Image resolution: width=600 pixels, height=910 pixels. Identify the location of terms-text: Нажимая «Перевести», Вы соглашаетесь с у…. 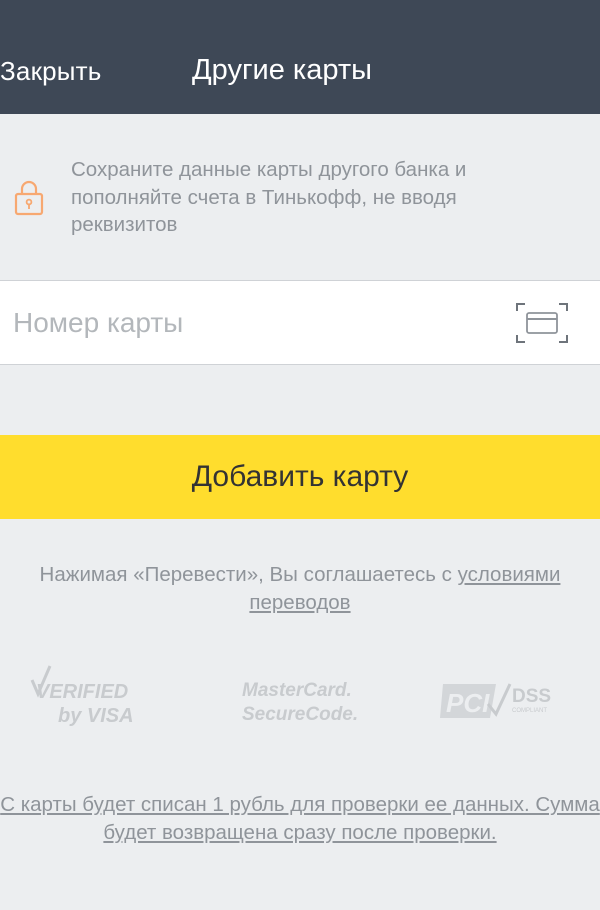
(300, 589).